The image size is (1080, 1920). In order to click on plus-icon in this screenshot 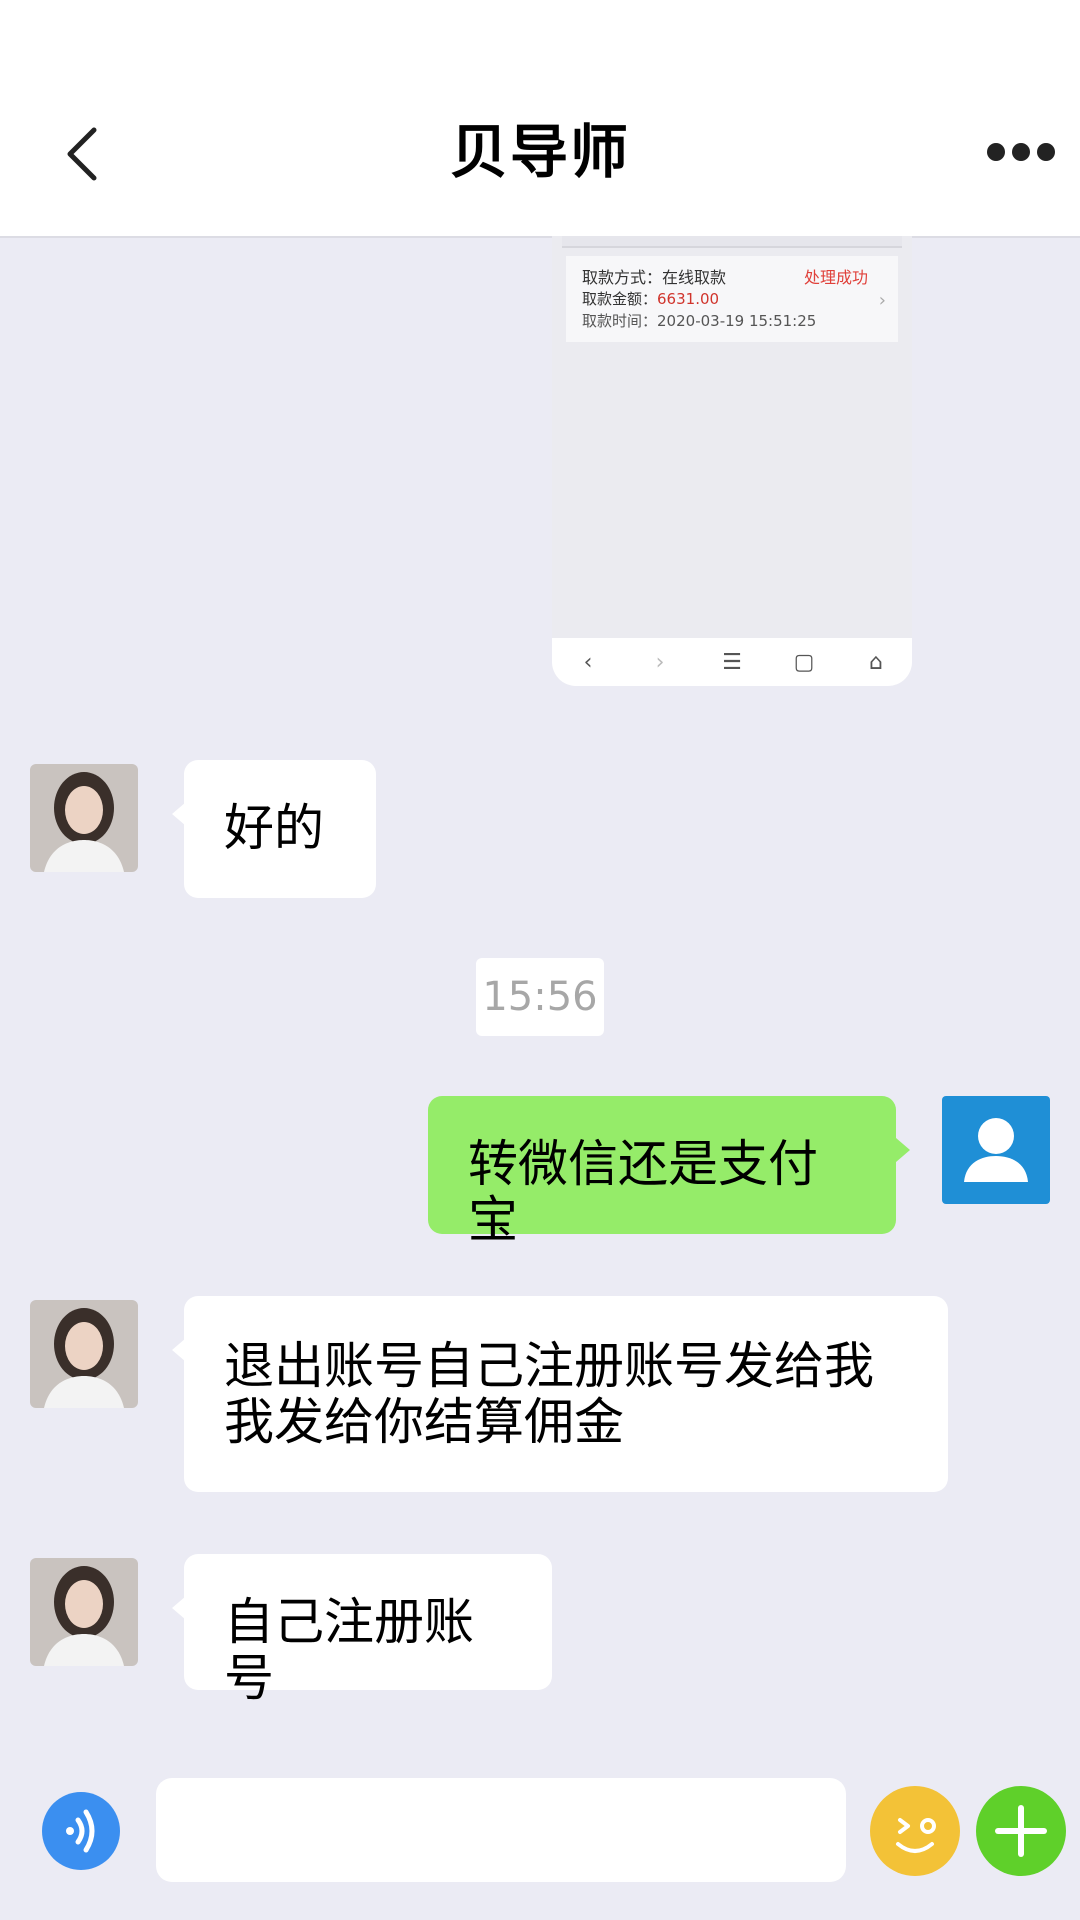, I will do `click(1021, 1831)`.